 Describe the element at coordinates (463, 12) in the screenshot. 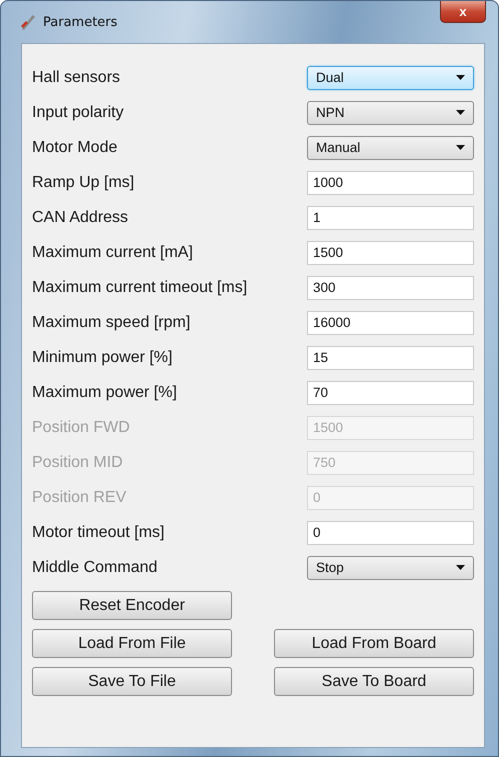

I see `close-button: x` at that location.